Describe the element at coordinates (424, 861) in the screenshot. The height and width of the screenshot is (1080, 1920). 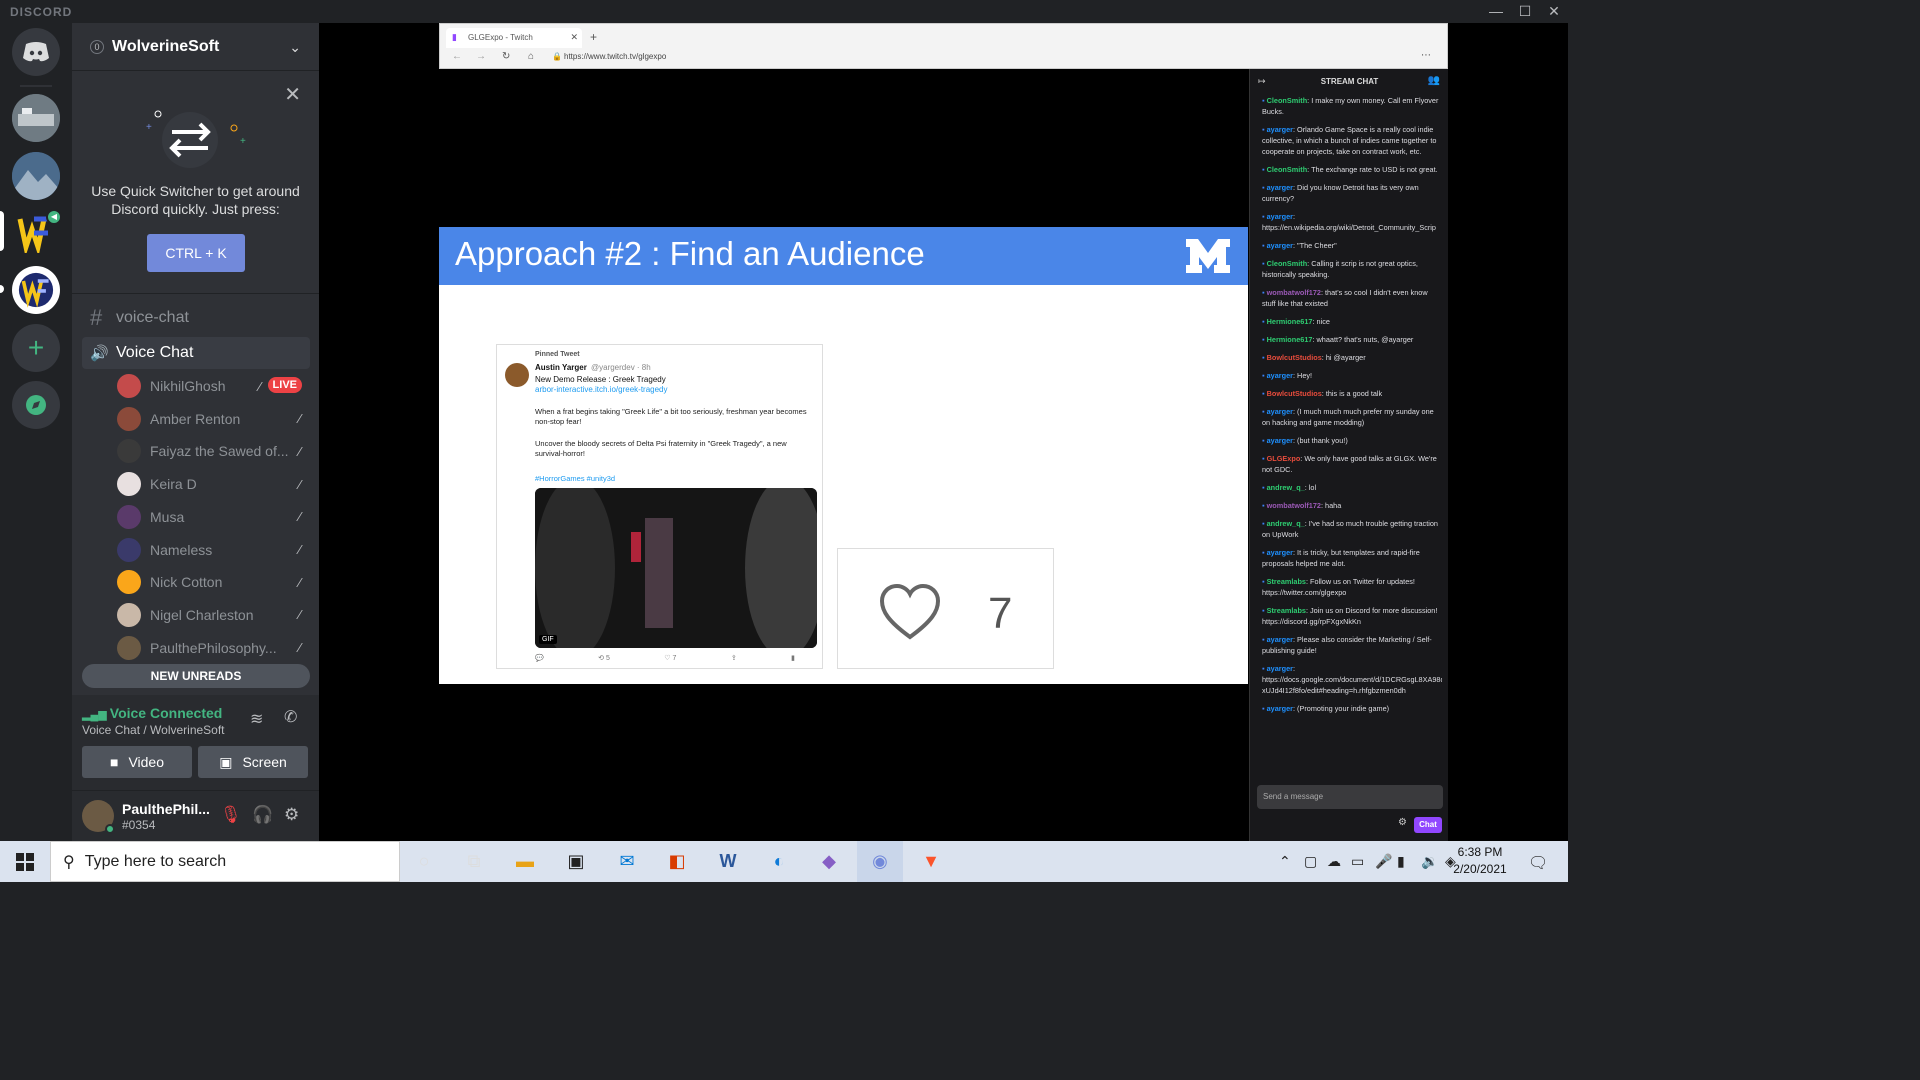
I see `cortana-icon: ○` at that location.